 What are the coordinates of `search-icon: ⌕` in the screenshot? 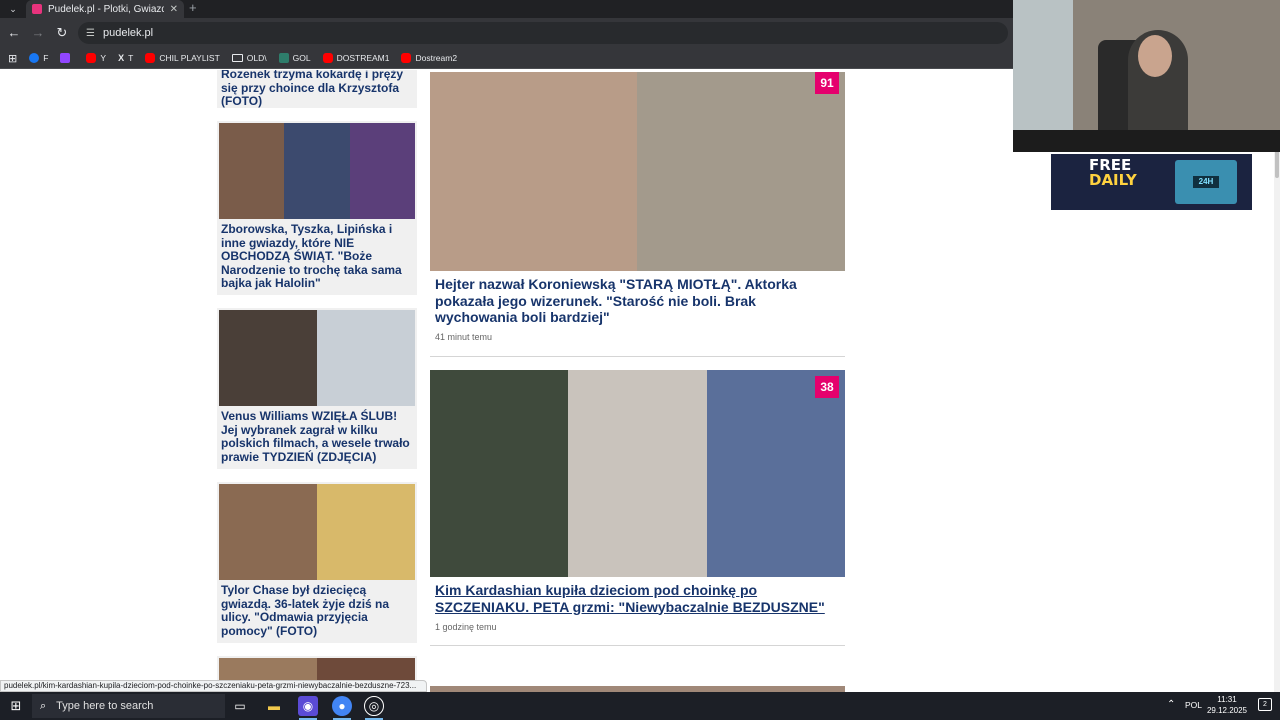 It's located at (43, 705).